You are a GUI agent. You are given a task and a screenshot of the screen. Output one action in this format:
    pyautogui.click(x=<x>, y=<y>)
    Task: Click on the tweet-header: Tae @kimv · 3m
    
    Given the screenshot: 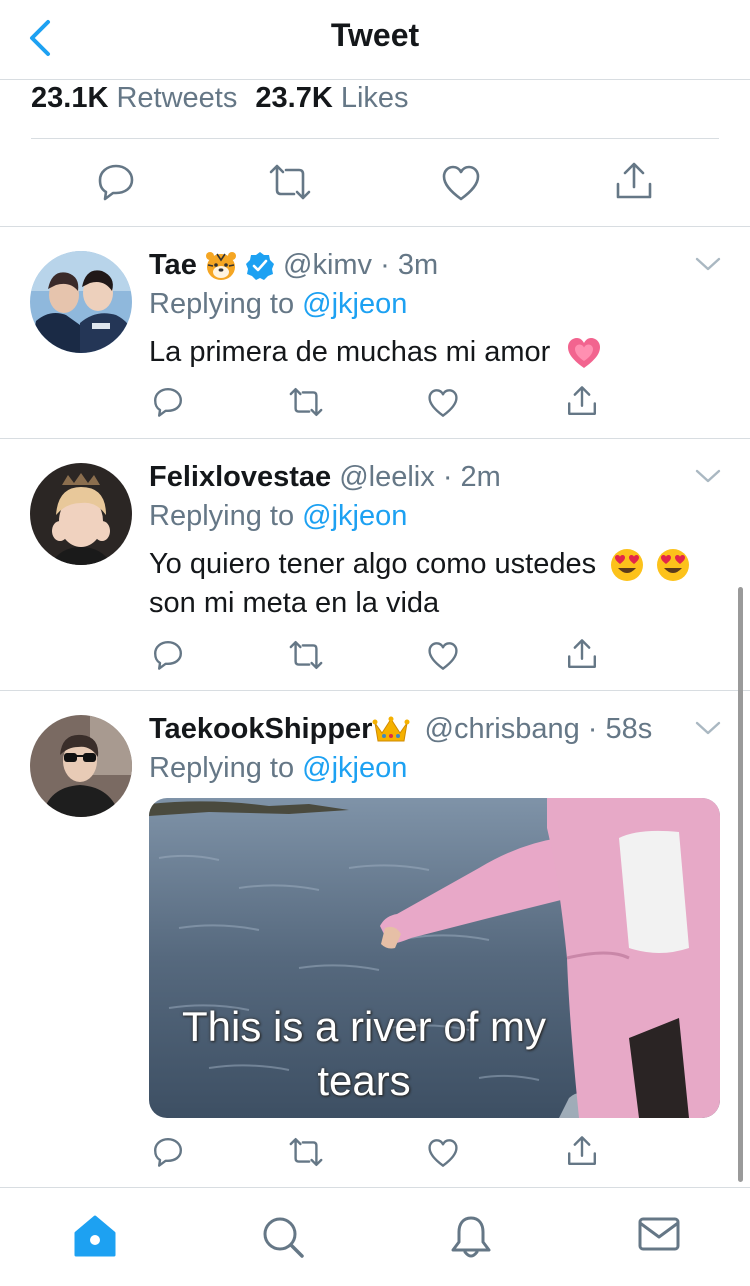 What is the action you would take?
    pyautogui.click(x=293, y=265)
    